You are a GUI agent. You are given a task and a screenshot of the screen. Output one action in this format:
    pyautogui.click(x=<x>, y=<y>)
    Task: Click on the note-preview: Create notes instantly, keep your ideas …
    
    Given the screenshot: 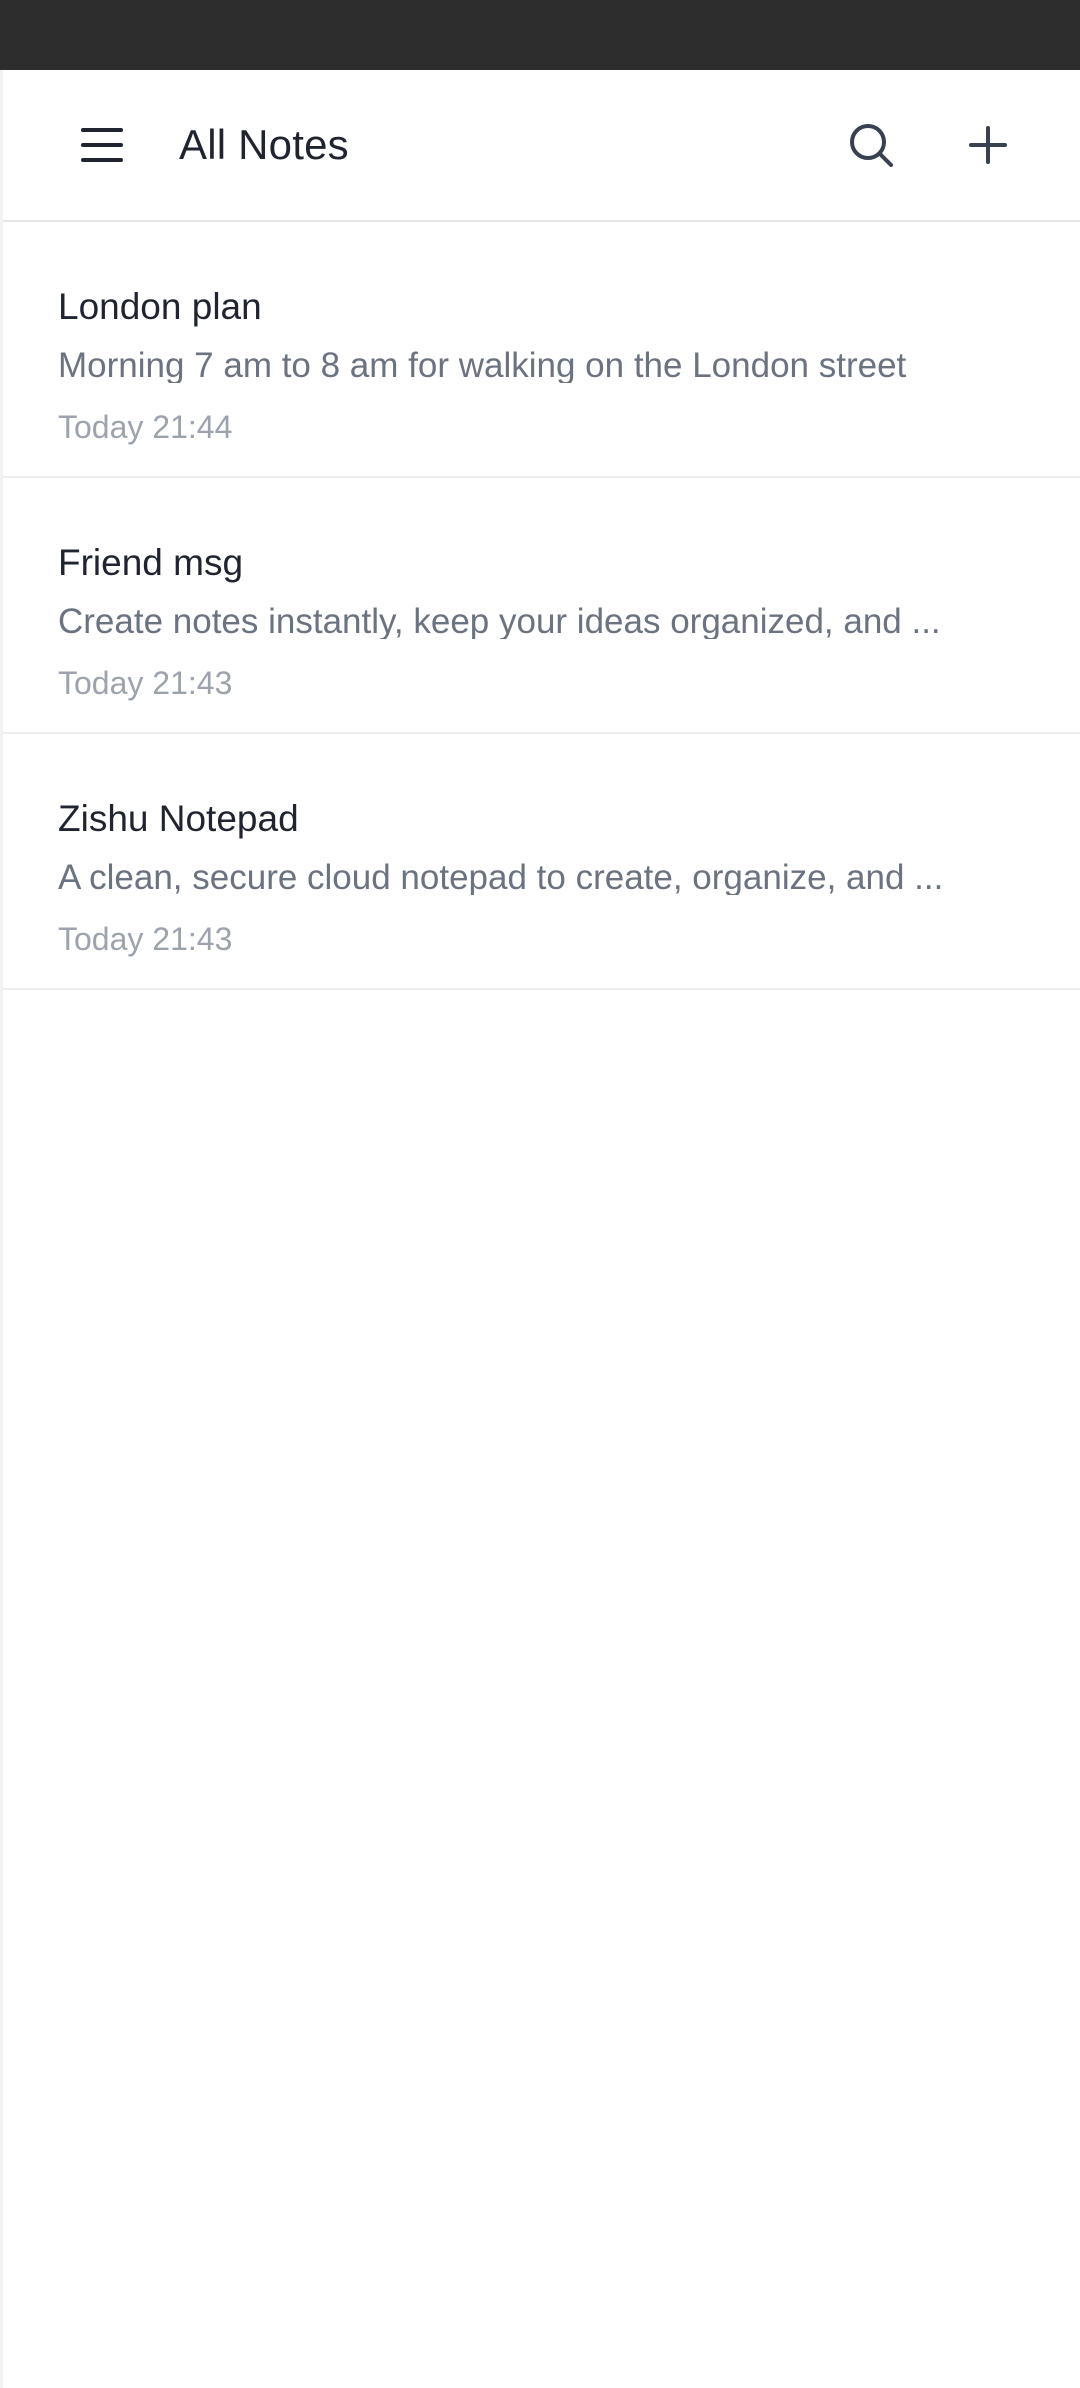 What is the action you would take?
    pyautogui.click(x=499, y=621)
    